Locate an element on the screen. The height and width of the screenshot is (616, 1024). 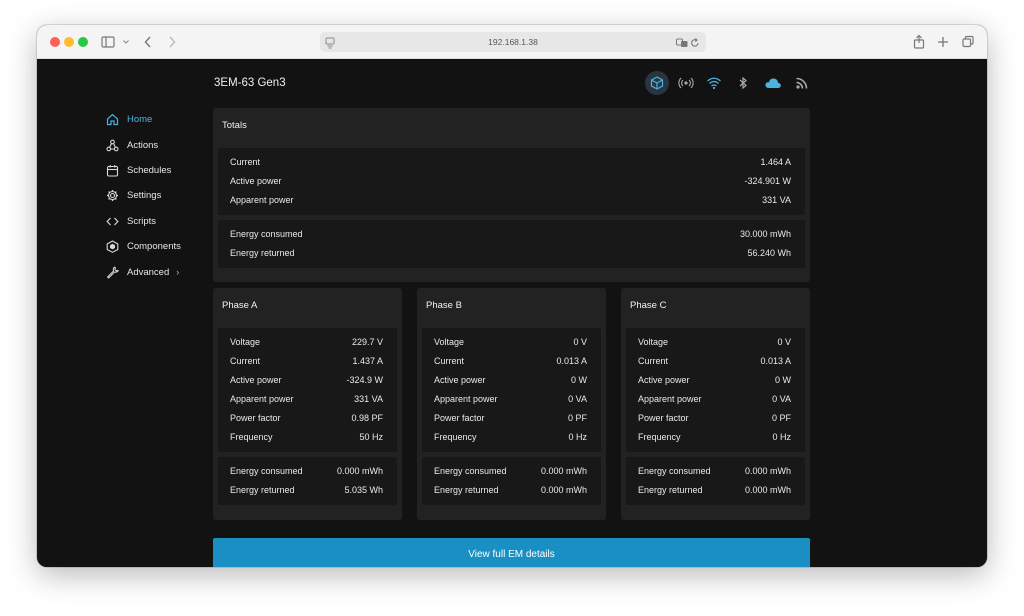
back-icon is located at coordinates (148, 42).